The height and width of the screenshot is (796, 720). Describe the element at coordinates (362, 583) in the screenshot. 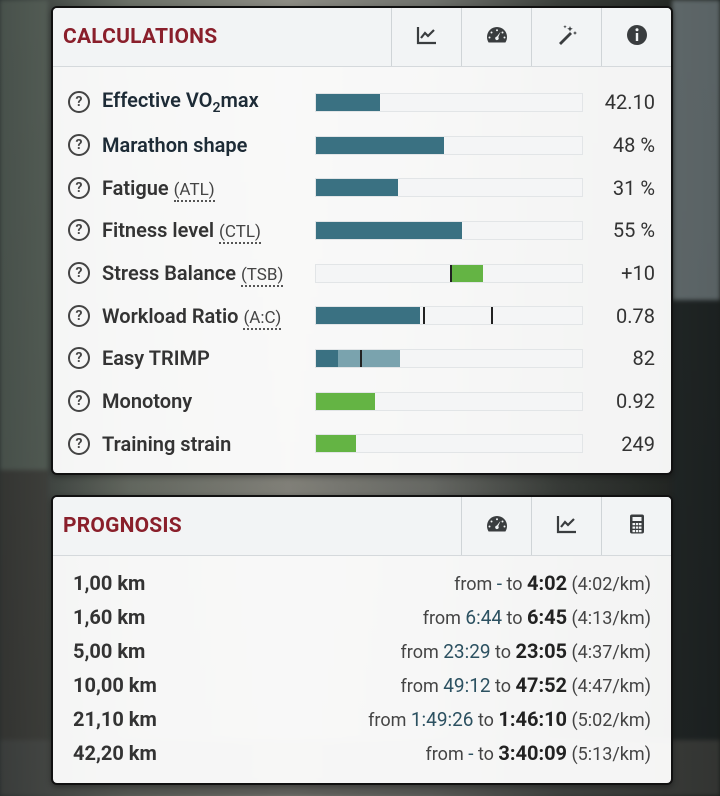

I see `prognosis-row: 1,00 km from - to 4:02 (4:02/km)` at that location.